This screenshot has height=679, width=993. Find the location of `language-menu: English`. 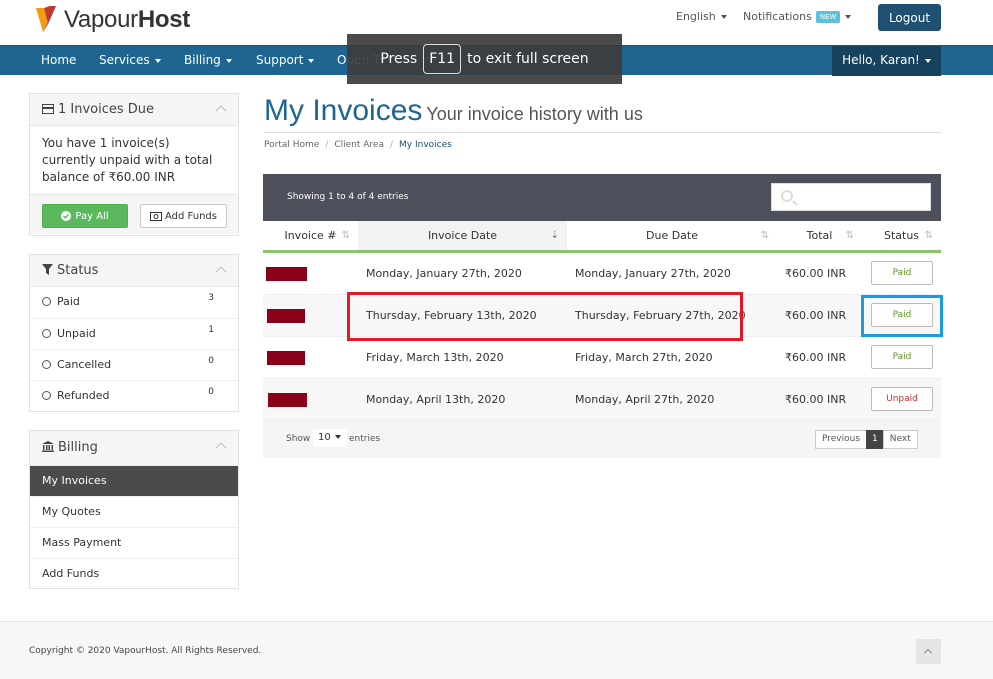

language-menu: English is located at coordinates (701, 16).